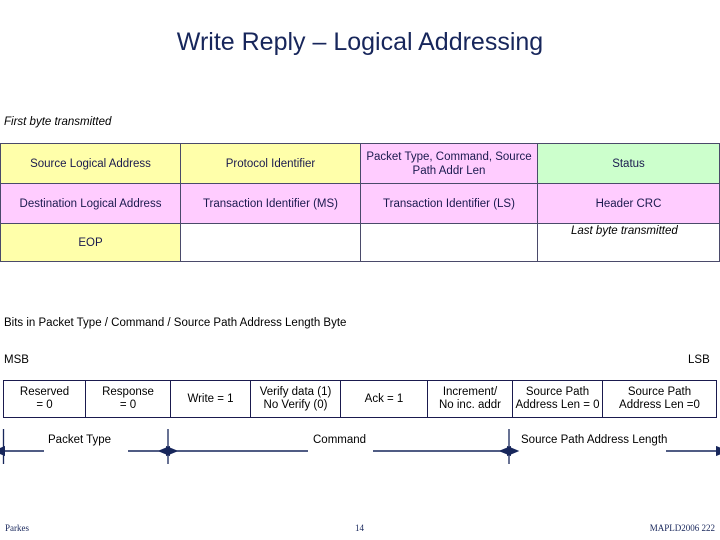 This screenshot has width=720, height=540. I want to click on packet-field-eop: EOP, so click(90, 242).